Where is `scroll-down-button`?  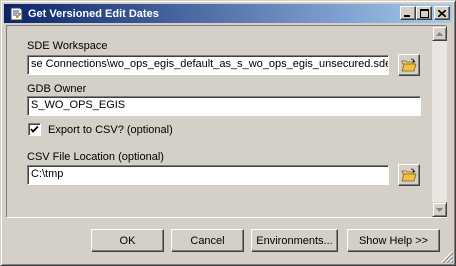
scroll-down-button is located at coordinates (439, 209).